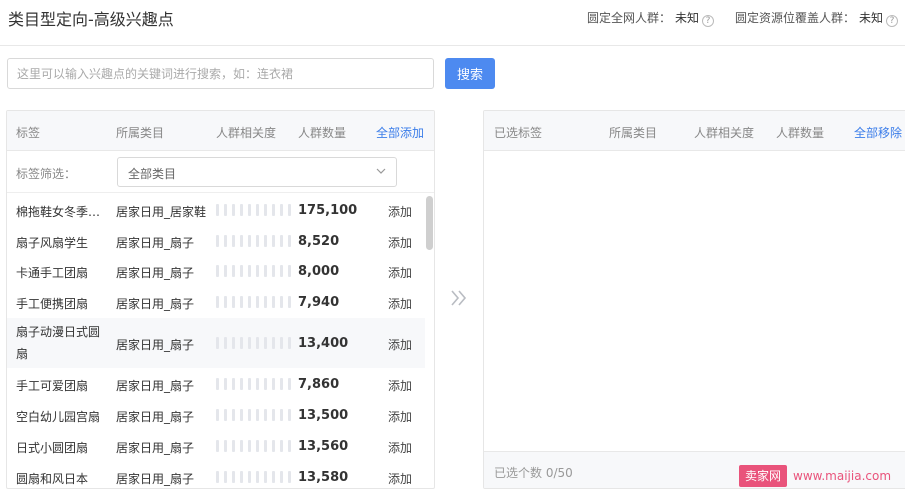  Describe the element at coordinates (161, 212) in the screenshot. I see `tag-category: 居家日用_居家鞋` at that location.